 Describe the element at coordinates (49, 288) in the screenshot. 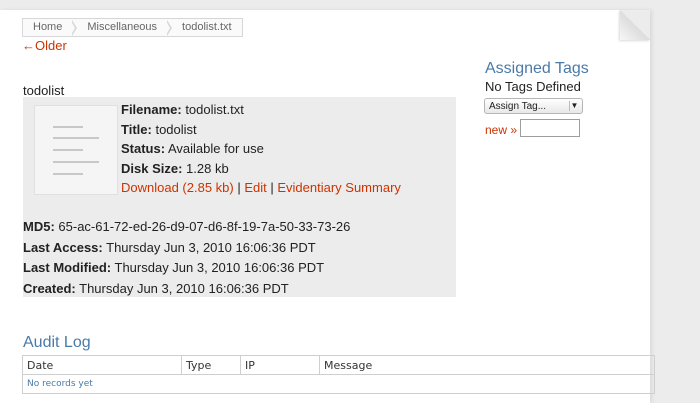

I see `created-label: Created:` at that location.